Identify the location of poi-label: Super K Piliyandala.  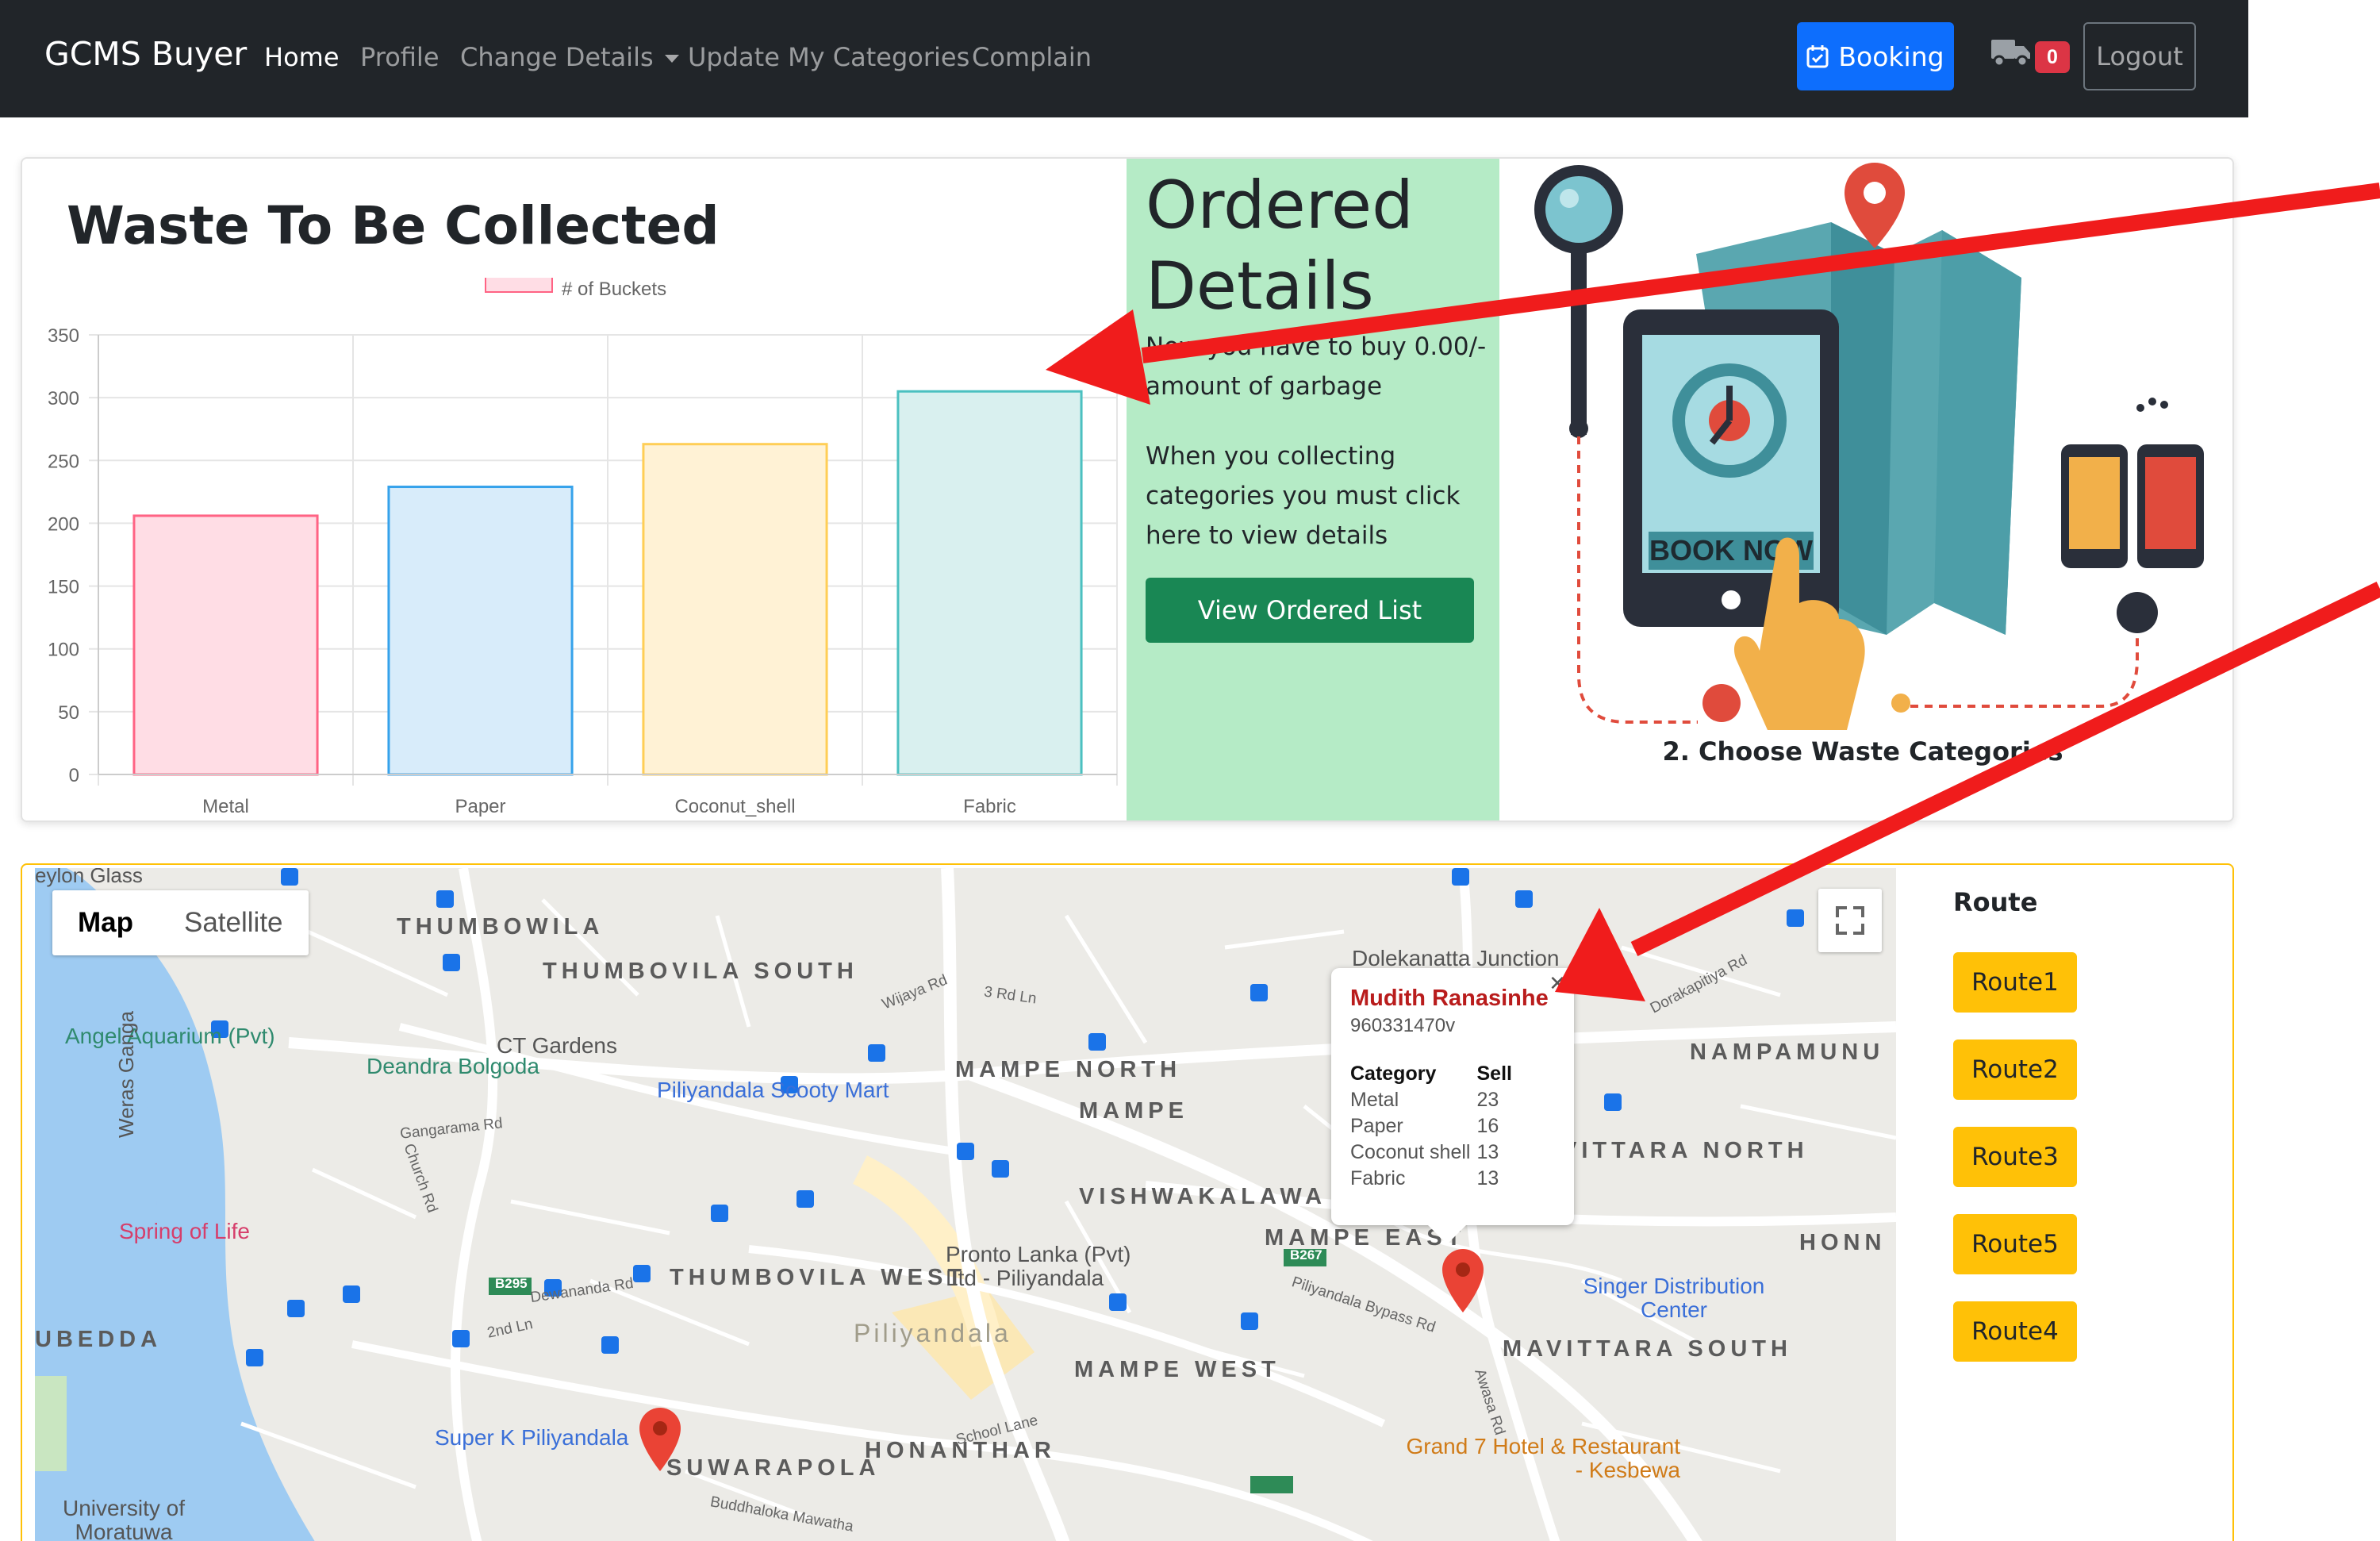
(531, 1438).